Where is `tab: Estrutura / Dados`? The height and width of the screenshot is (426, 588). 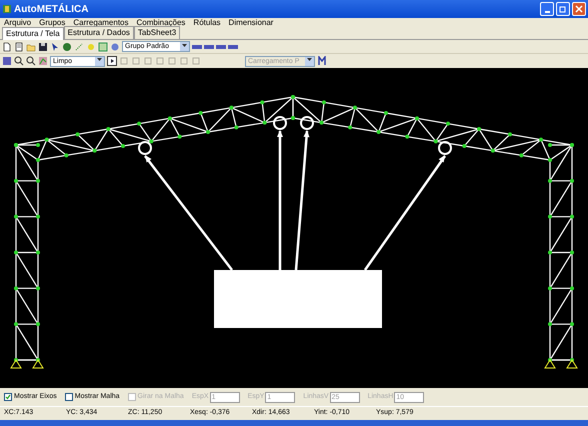
tab: Estrutura / Dados is located at coordinates (99, 32).